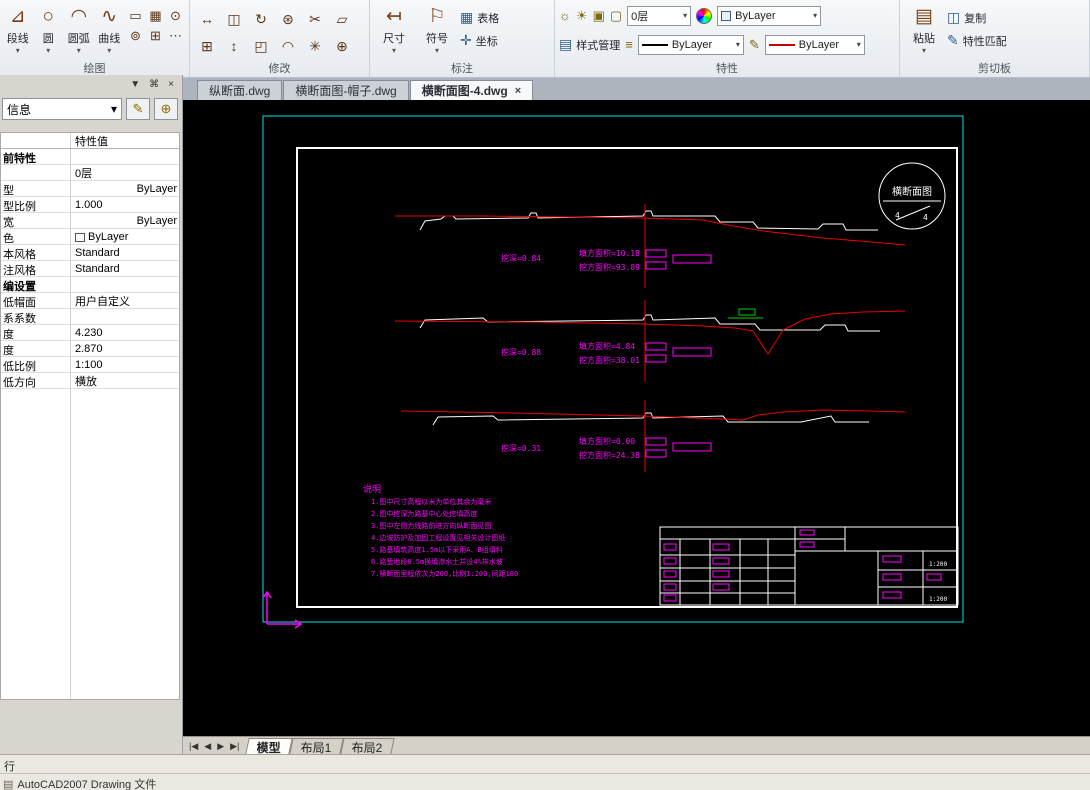  Describe the element at coordinates (110, 32) in the screenshot. I see `spline-button: ∿ 曲线 ▾` at that location.